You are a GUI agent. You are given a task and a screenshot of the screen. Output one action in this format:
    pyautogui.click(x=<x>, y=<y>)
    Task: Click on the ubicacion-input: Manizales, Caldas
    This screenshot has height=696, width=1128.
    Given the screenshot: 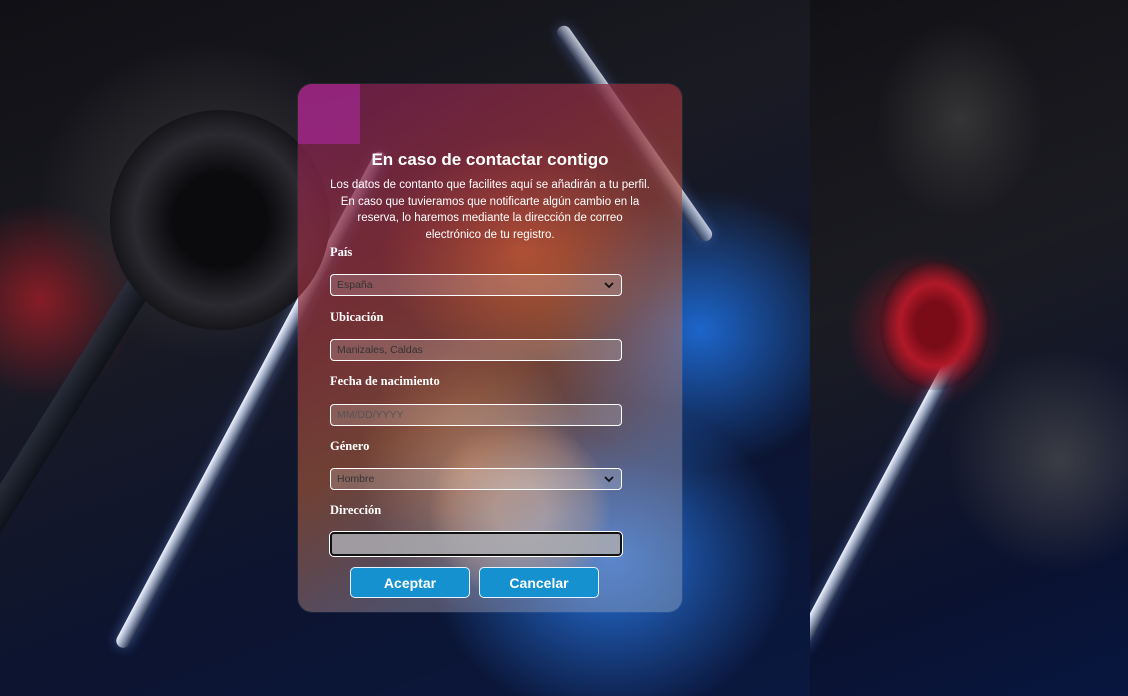 What is the action you would take?
    pyautogui.click(x=476, y=350)
    